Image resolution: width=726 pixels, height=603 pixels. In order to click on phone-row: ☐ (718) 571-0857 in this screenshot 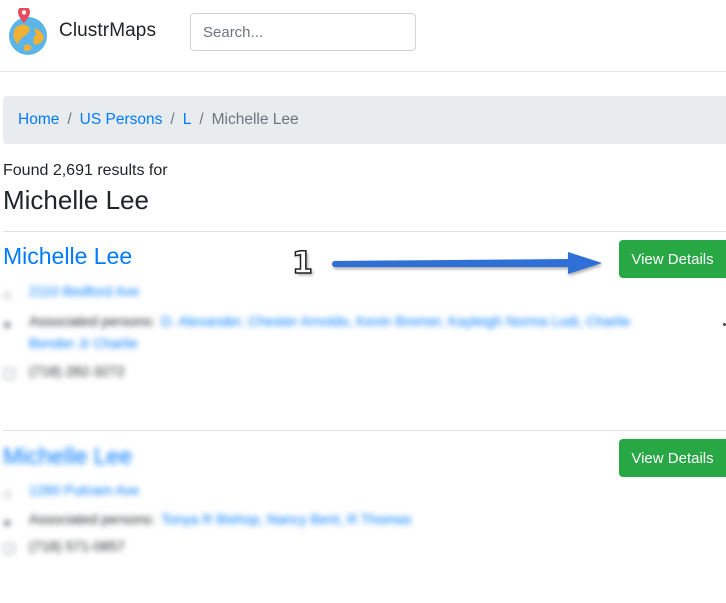, I will do `click(64, 546)`.